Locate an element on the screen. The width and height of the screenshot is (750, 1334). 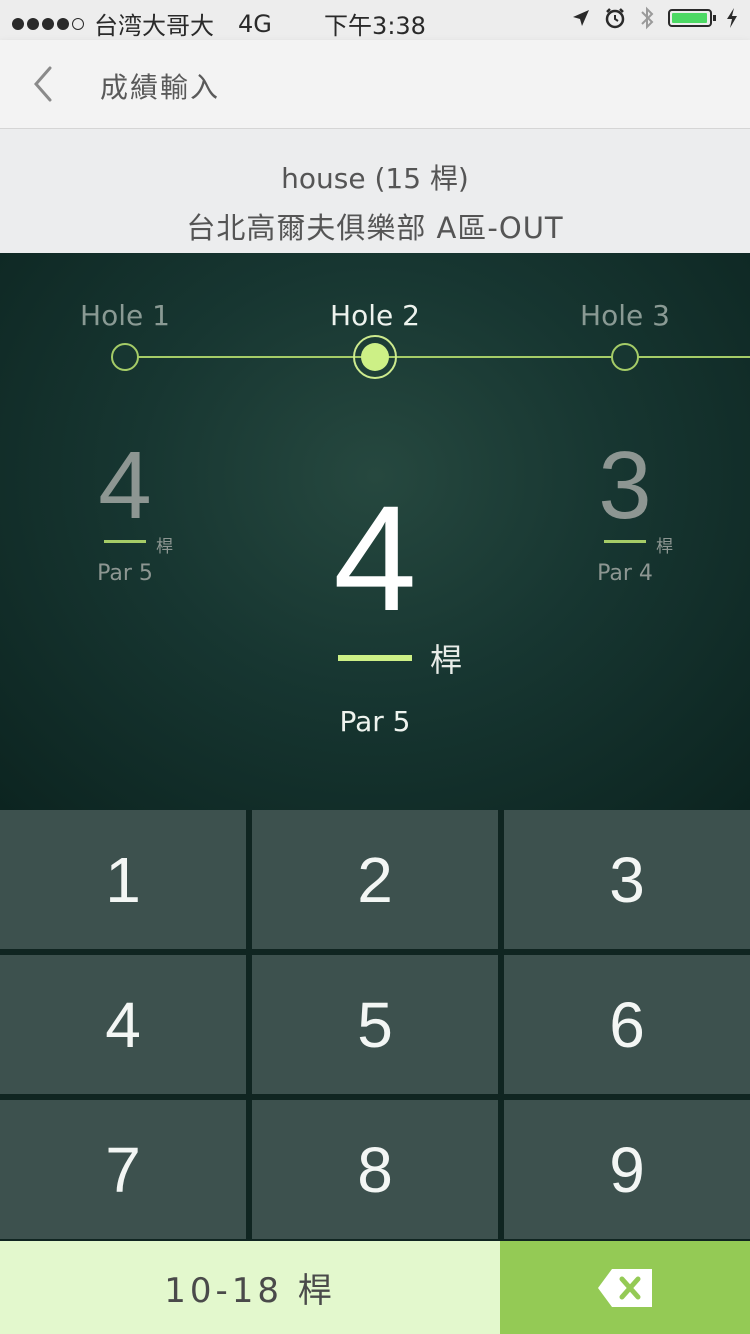
course-name: 台北高爾夫俱樂部 A區-OUT is located at coordinates (375, 228).